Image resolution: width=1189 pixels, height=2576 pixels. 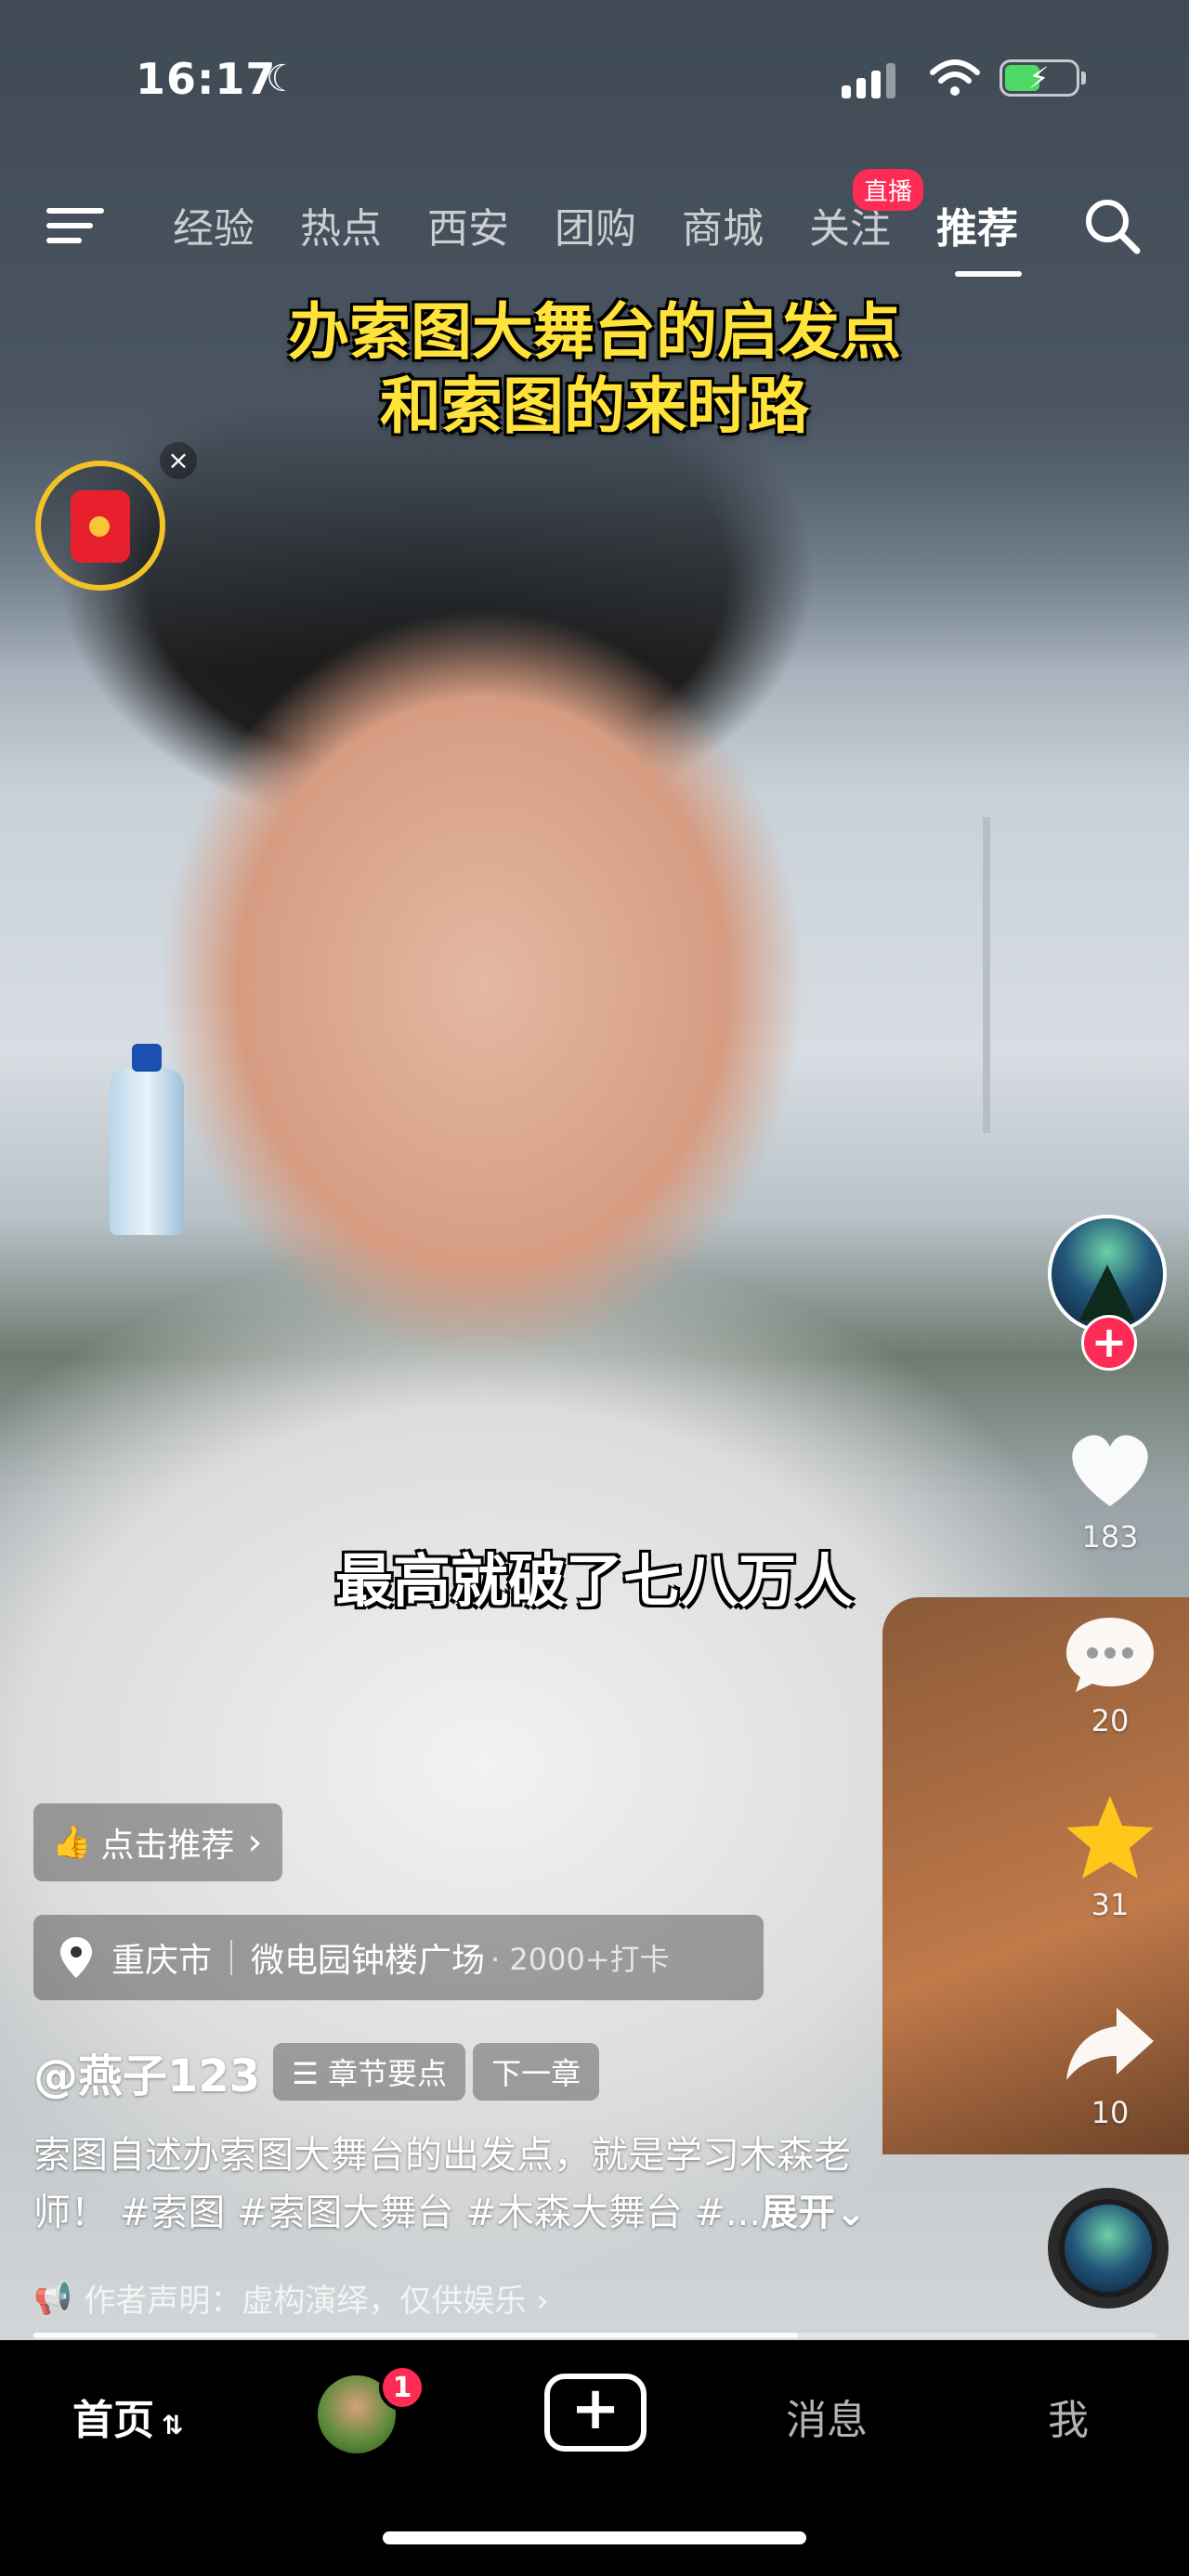 I want to click on friends-notification-badge: 1, so click(x=402, y=2387).